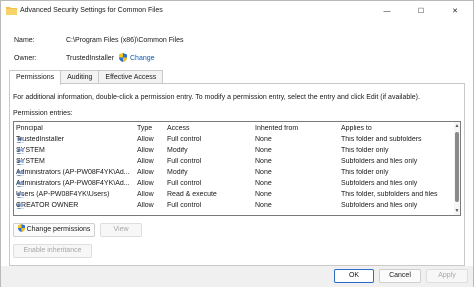  I want to click on scroll-down-icon: ▼, so click(457, 211).